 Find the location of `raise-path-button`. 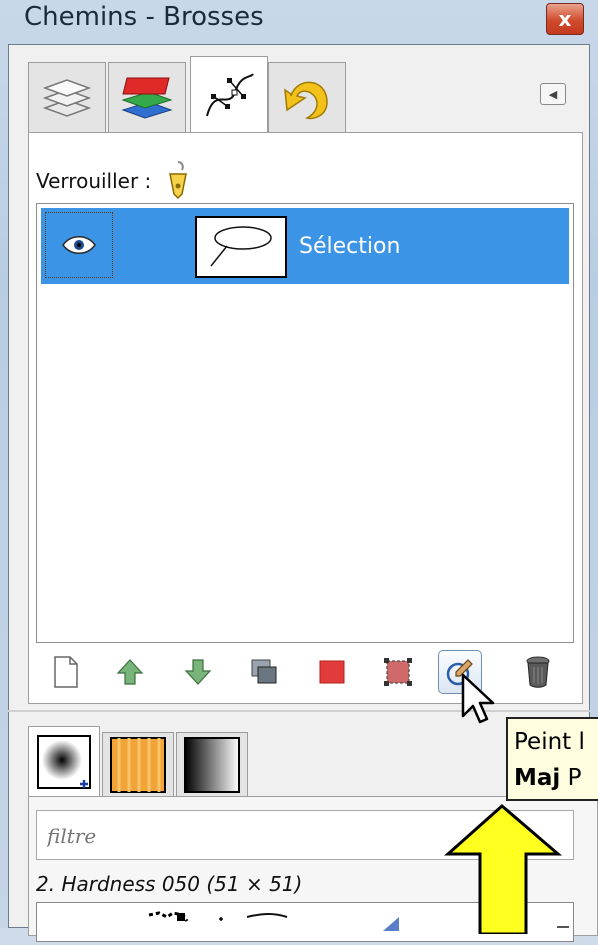

raise-path-button is located at coordinates (130, 672).